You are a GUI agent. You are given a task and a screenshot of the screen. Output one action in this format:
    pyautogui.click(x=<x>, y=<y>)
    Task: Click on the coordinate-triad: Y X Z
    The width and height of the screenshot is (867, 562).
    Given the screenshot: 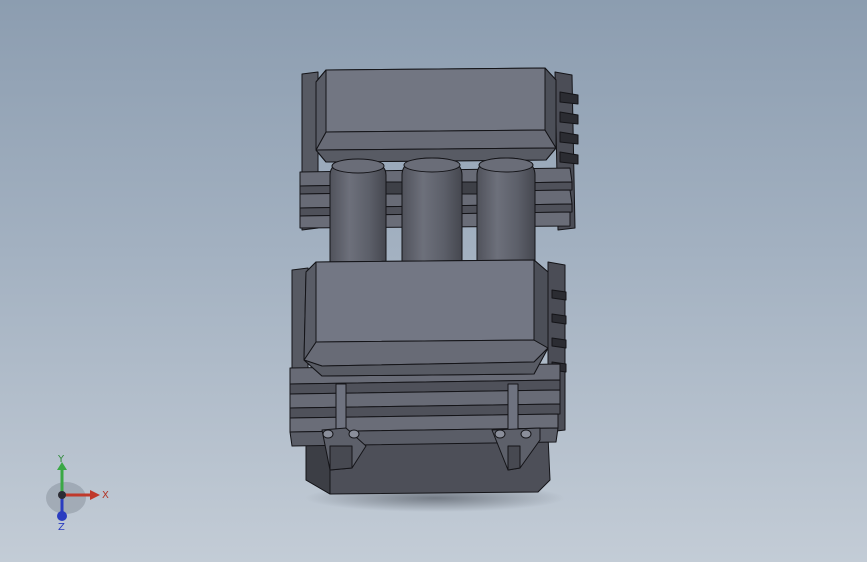 What is the action you would take?
    pyautogui.click(x=77, y=492)
    